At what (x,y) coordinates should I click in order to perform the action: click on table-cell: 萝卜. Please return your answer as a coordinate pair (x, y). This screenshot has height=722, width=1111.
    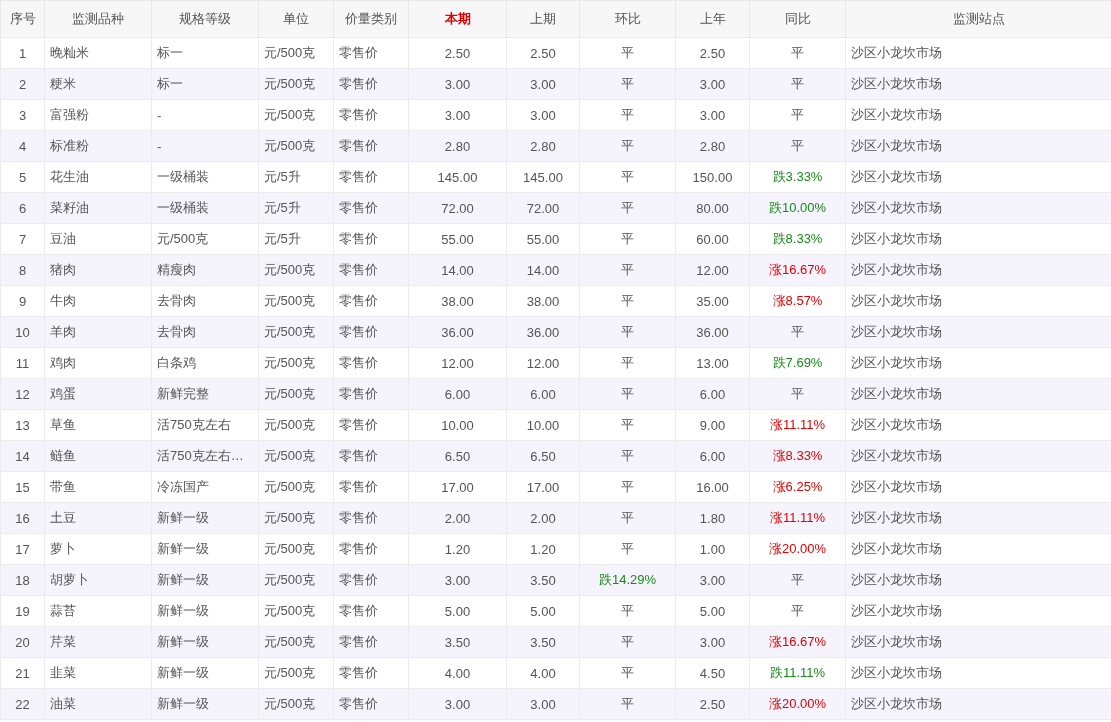
    Looking at the image, I should click on (98, 549).